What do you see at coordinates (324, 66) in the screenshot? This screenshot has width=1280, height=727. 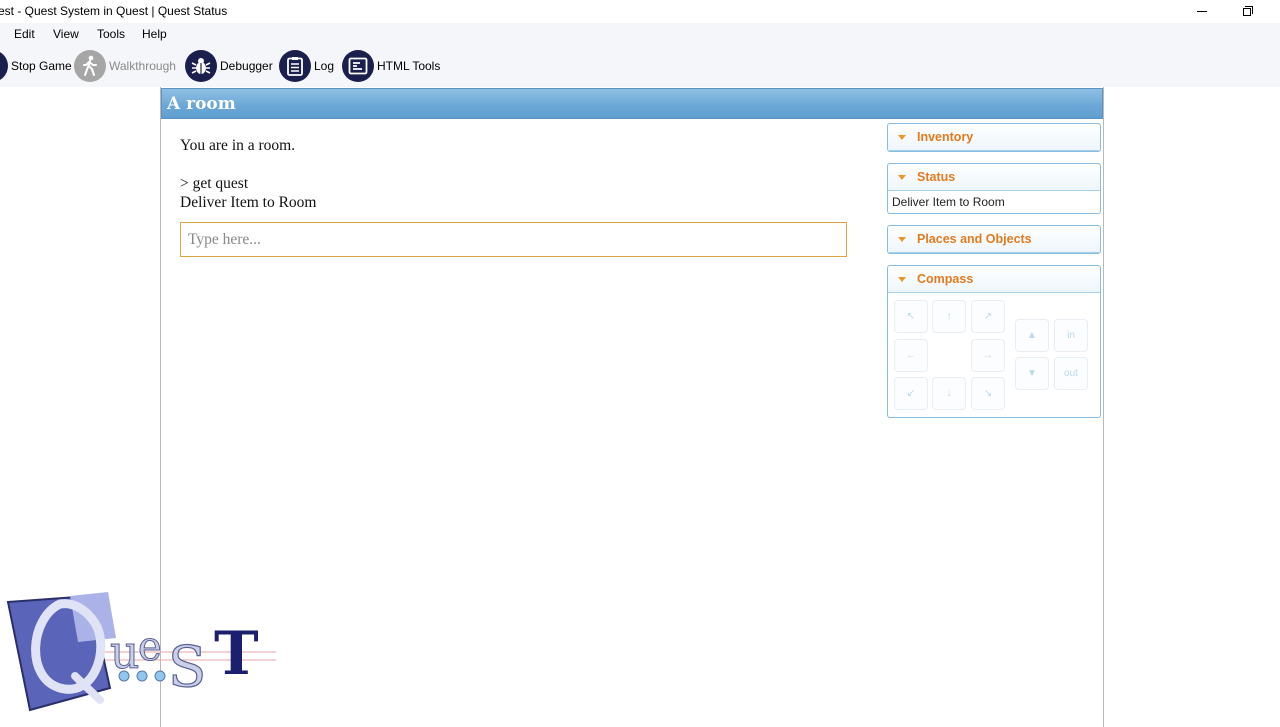 I see `log-label: Log` at bounding box center [324, 66].